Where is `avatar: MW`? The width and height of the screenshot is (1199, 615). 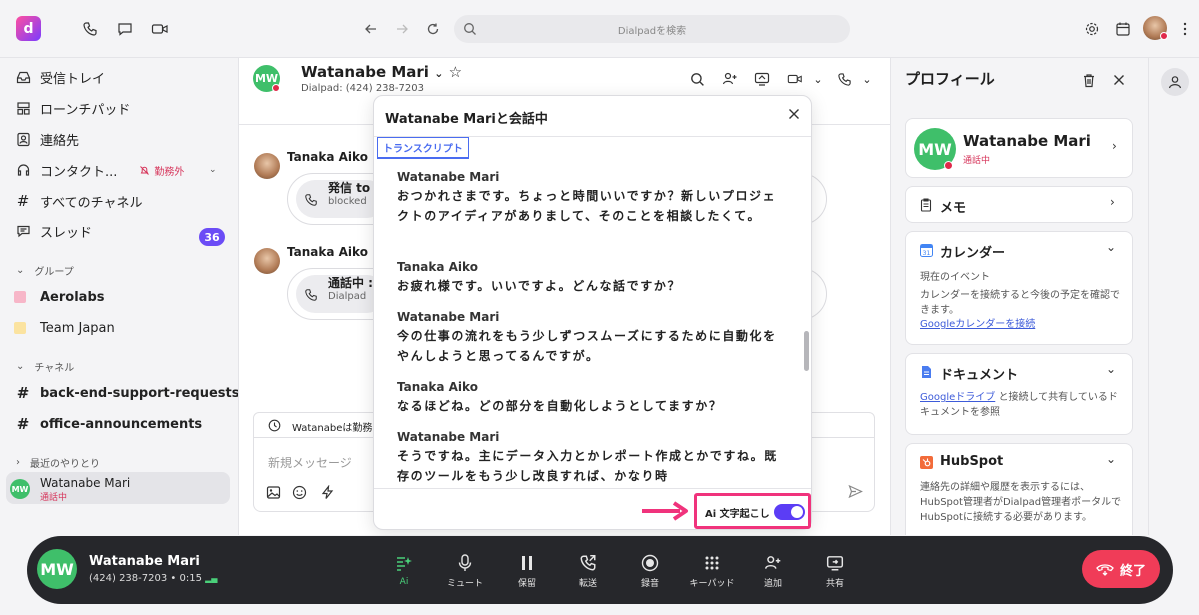
avatar: MW is located at coordinates (57, 569).